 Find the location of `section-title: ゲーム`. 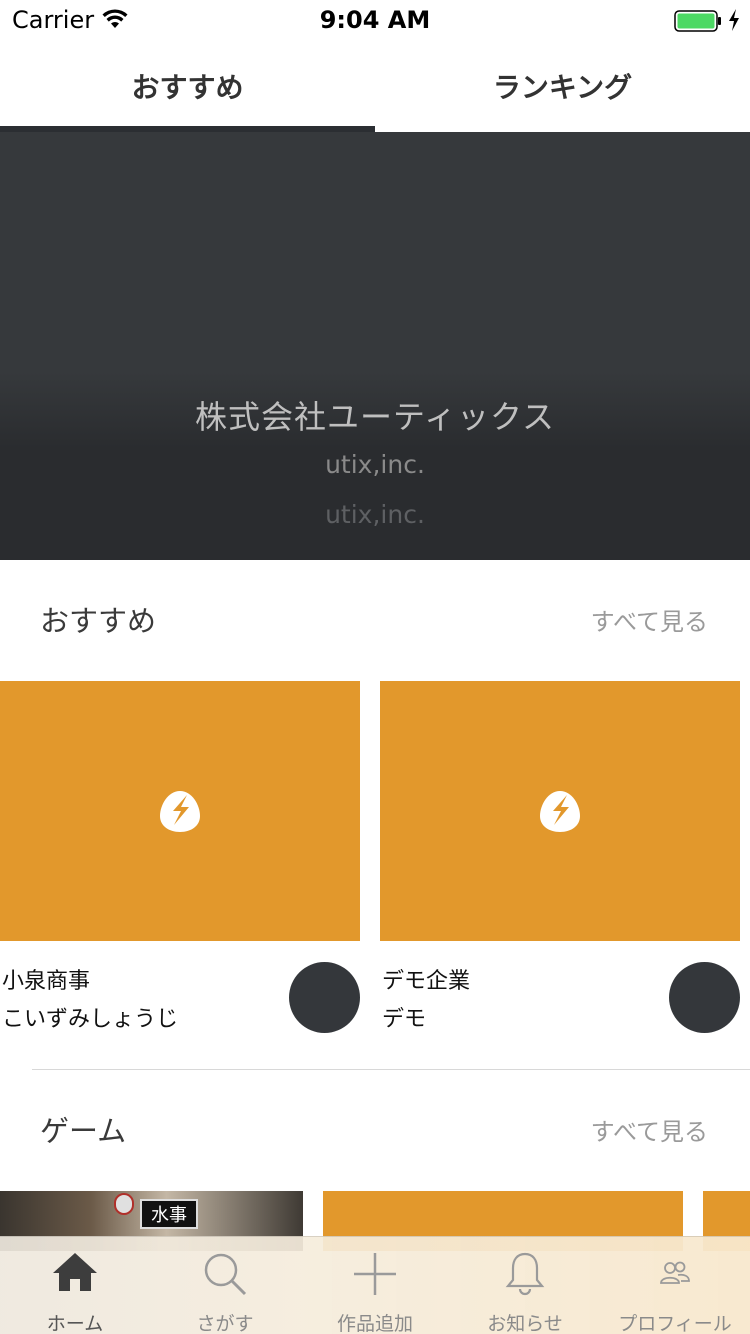

section-title: ゲーム is located at coordinates (83, 1131).